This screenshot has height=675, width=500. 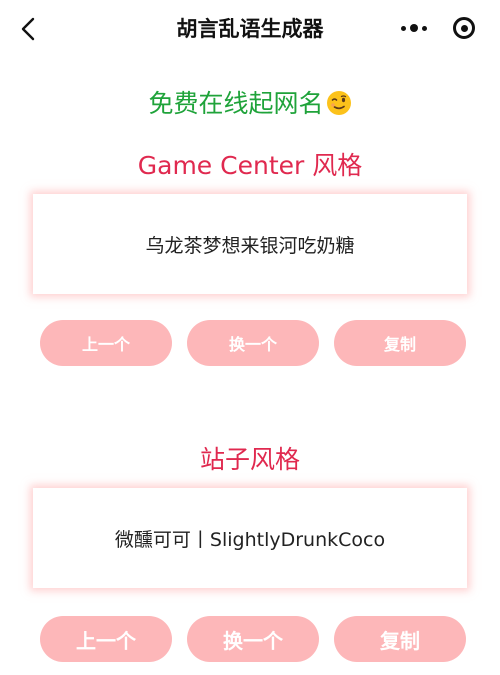 What do you see at coordinates (250, 30) in the screenshot?
I see `navbar: 胡言乱语生成器` at bounding box center [250, 30].